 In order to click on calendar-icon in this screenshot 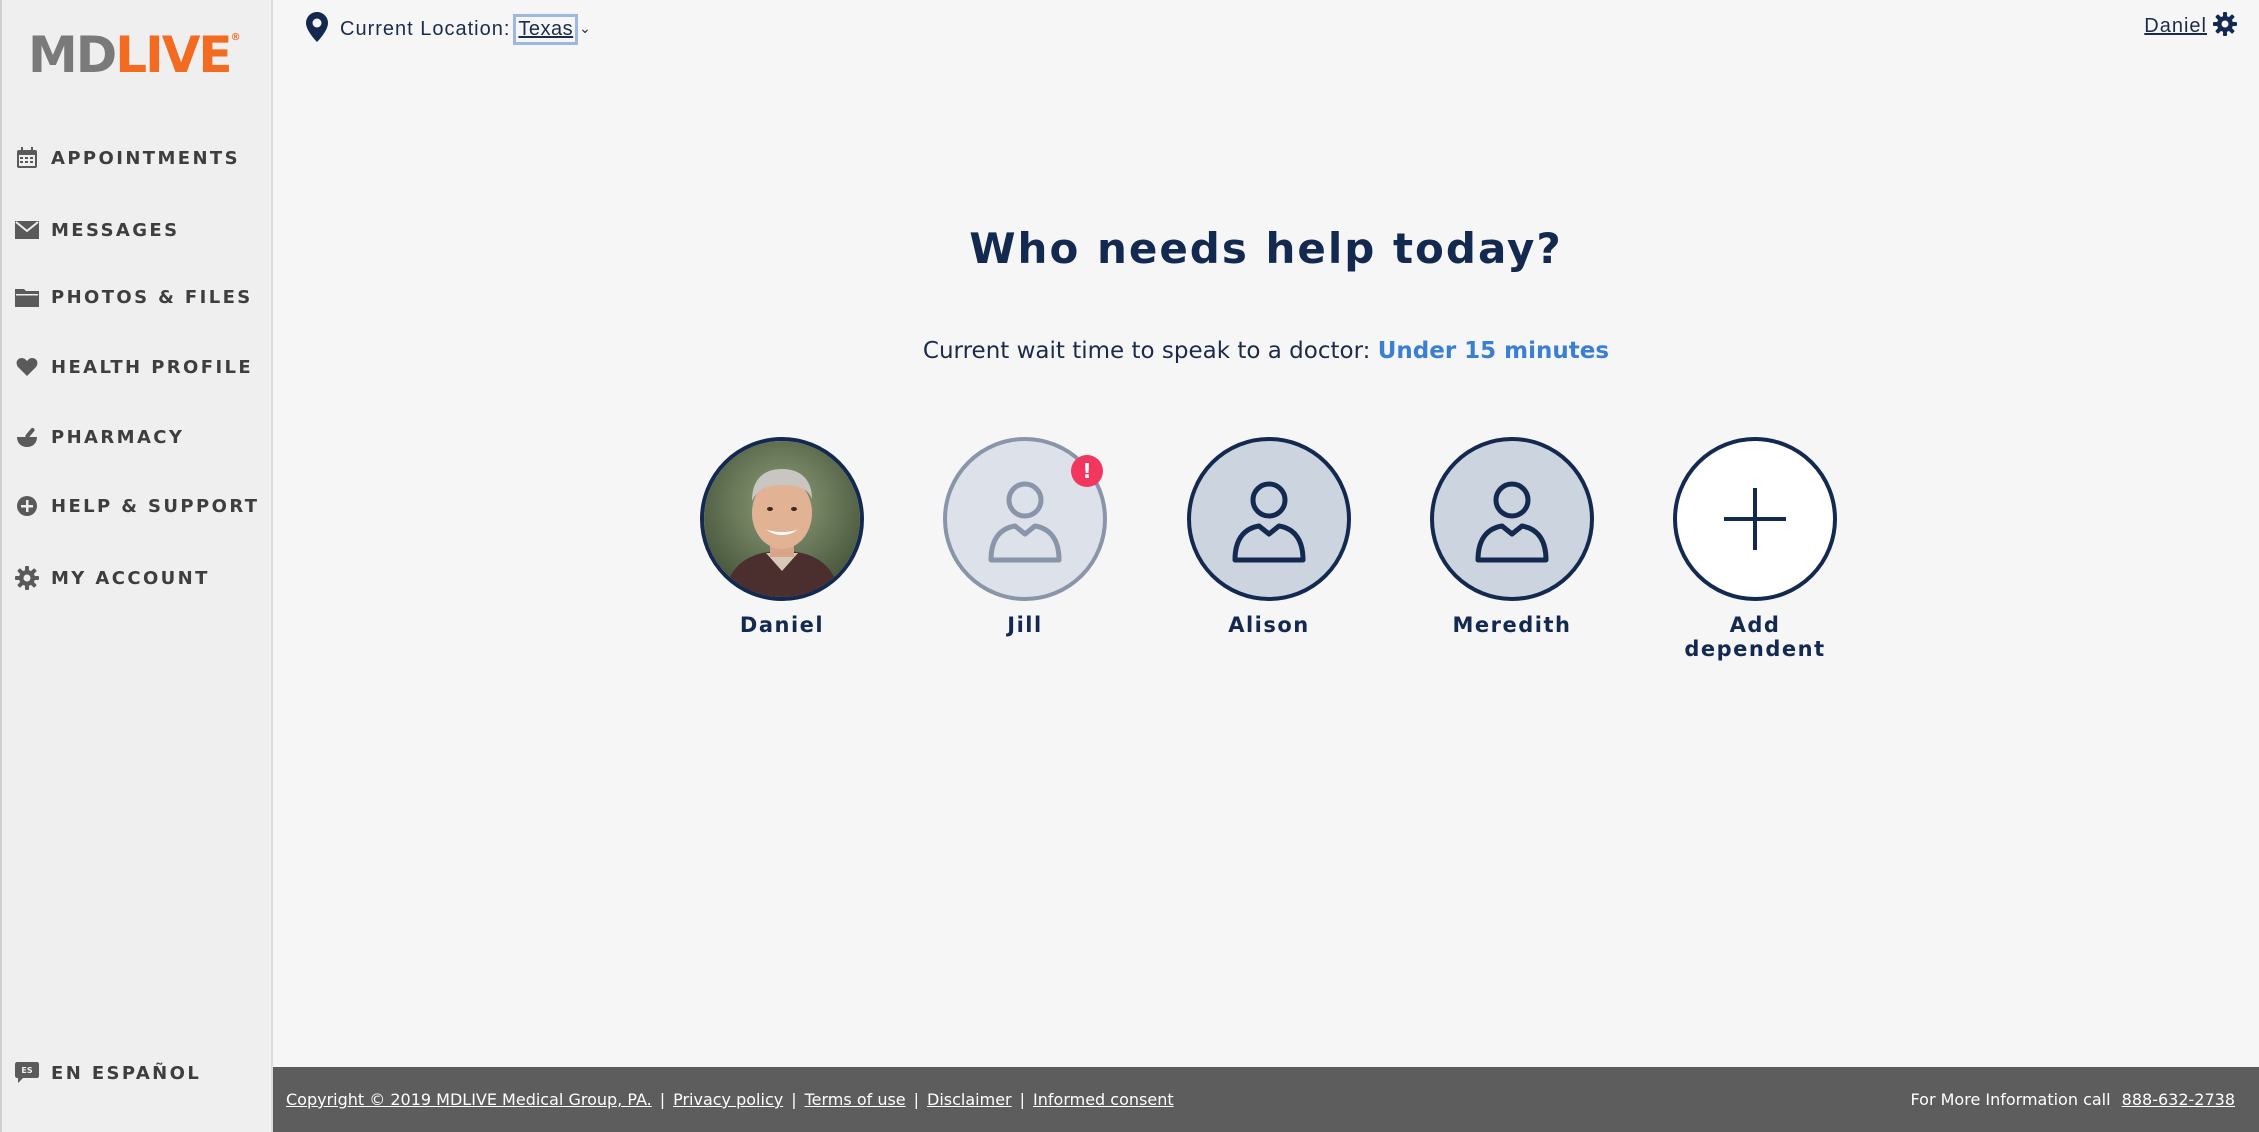, I will do `click(27, 158)`.